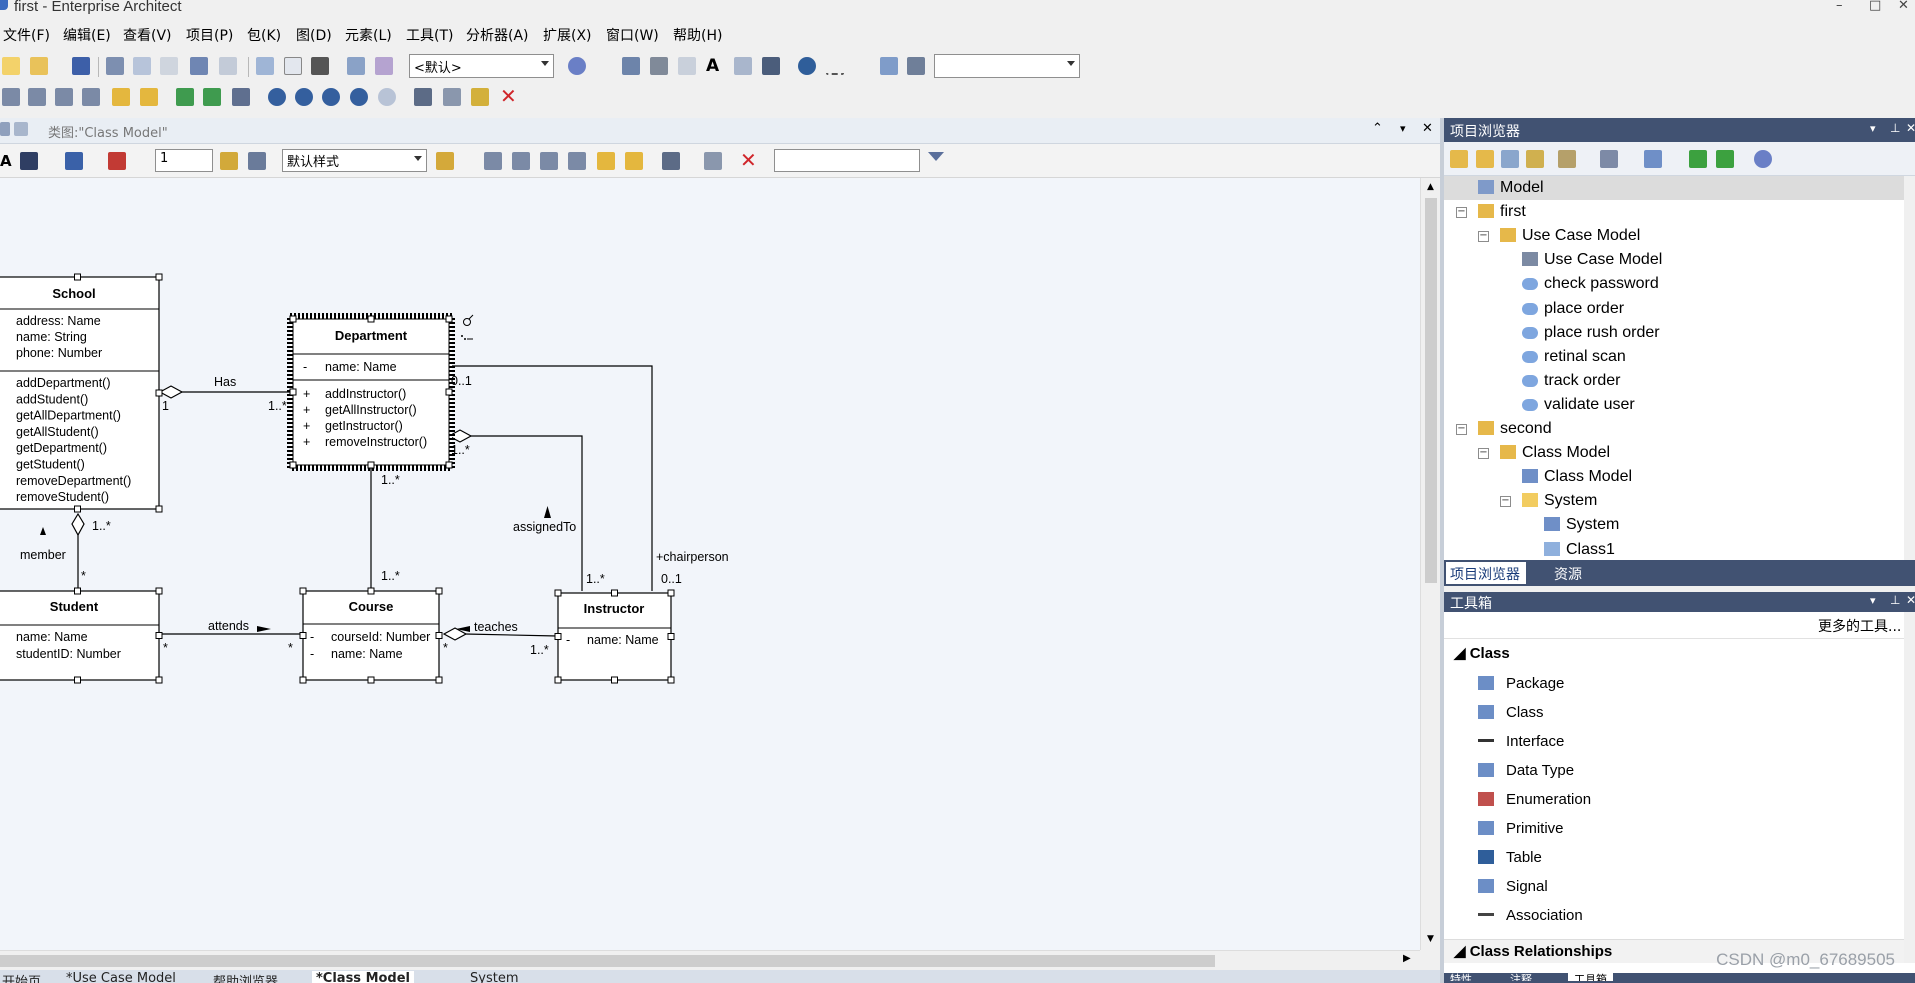 The image size is (1915, 983). Describe the element at coordinates (37, 97) in the screenshot. I see `align-right-icon` at that location.